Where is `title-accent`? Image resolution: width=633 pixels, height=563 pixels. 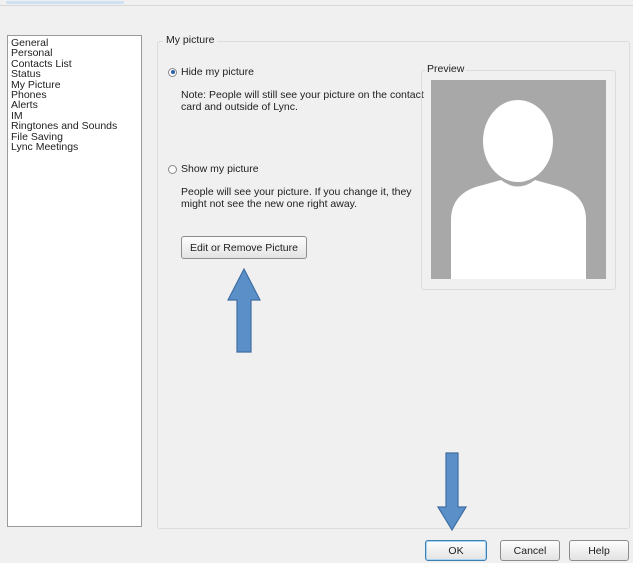 title-accent is located at coordinates (65, 2).